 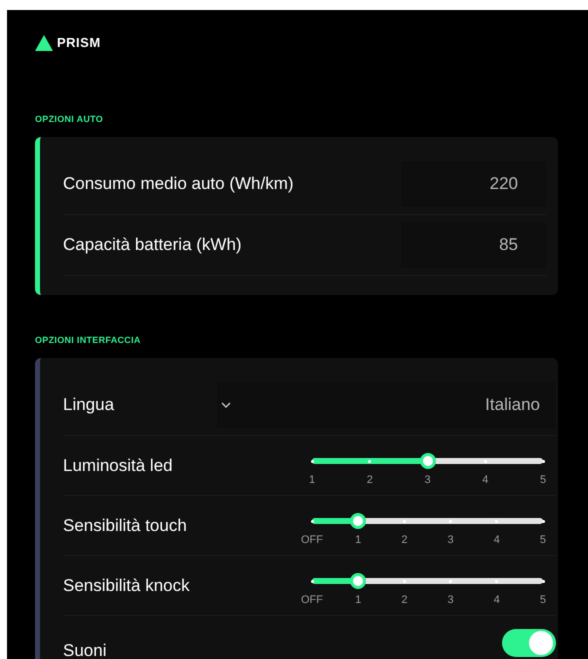 I want to click on section-heading: OPZIONI AUTO, so click(x=69, y=119).